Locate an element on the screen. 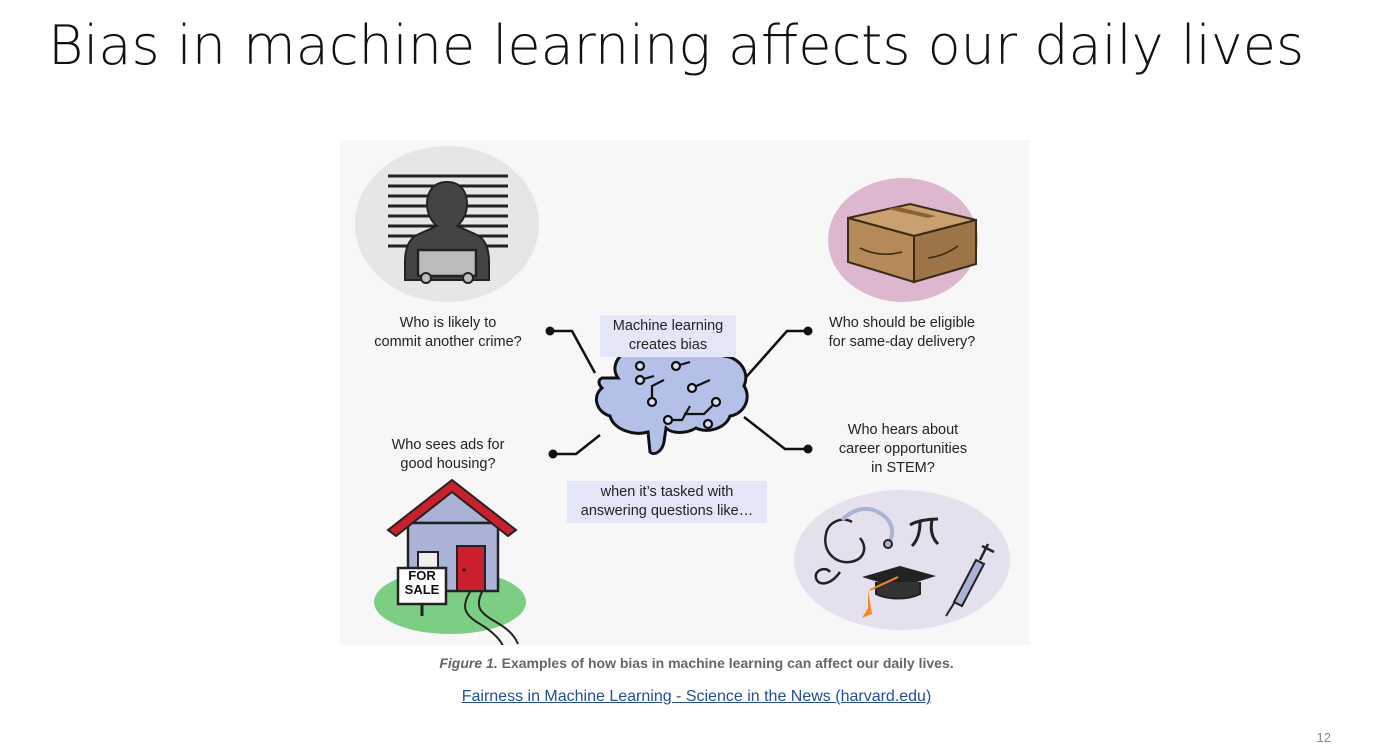  center-top-label-line-2: creates bias is located at coordinates (668, 345).